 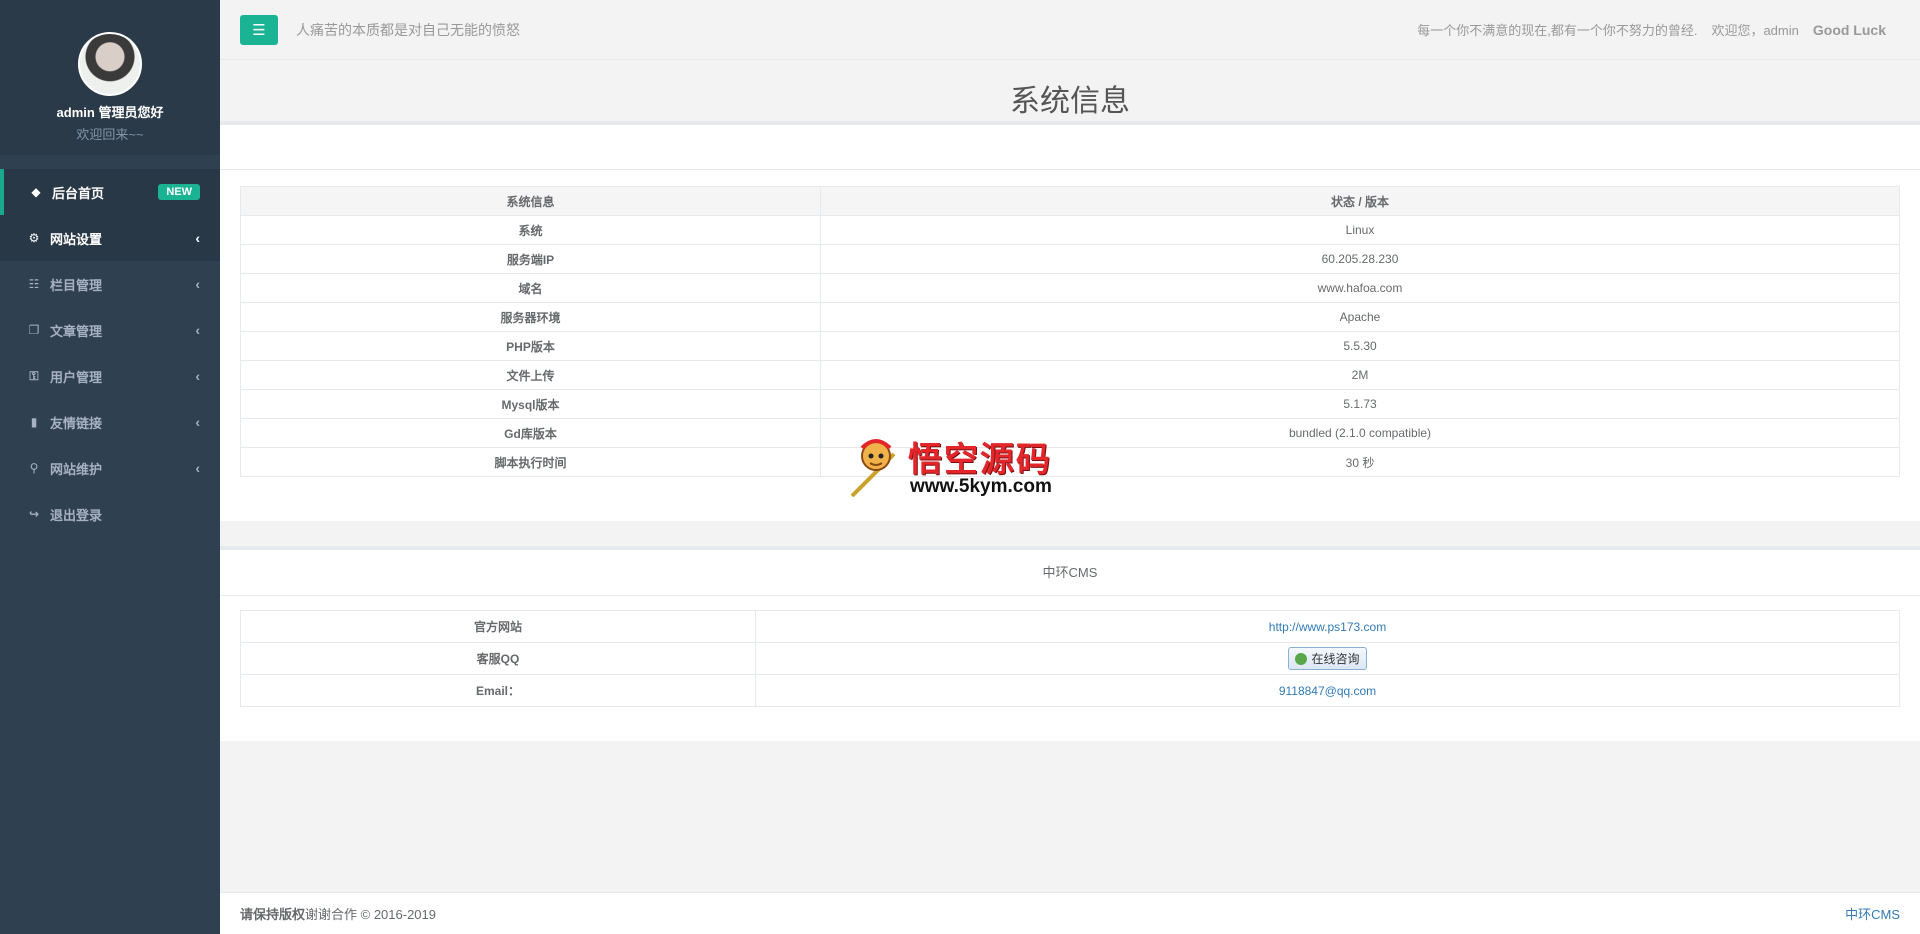 I want to click on sidebar-item-articles: ❐ 文章管理 ‹, so click(x=110, y=330).